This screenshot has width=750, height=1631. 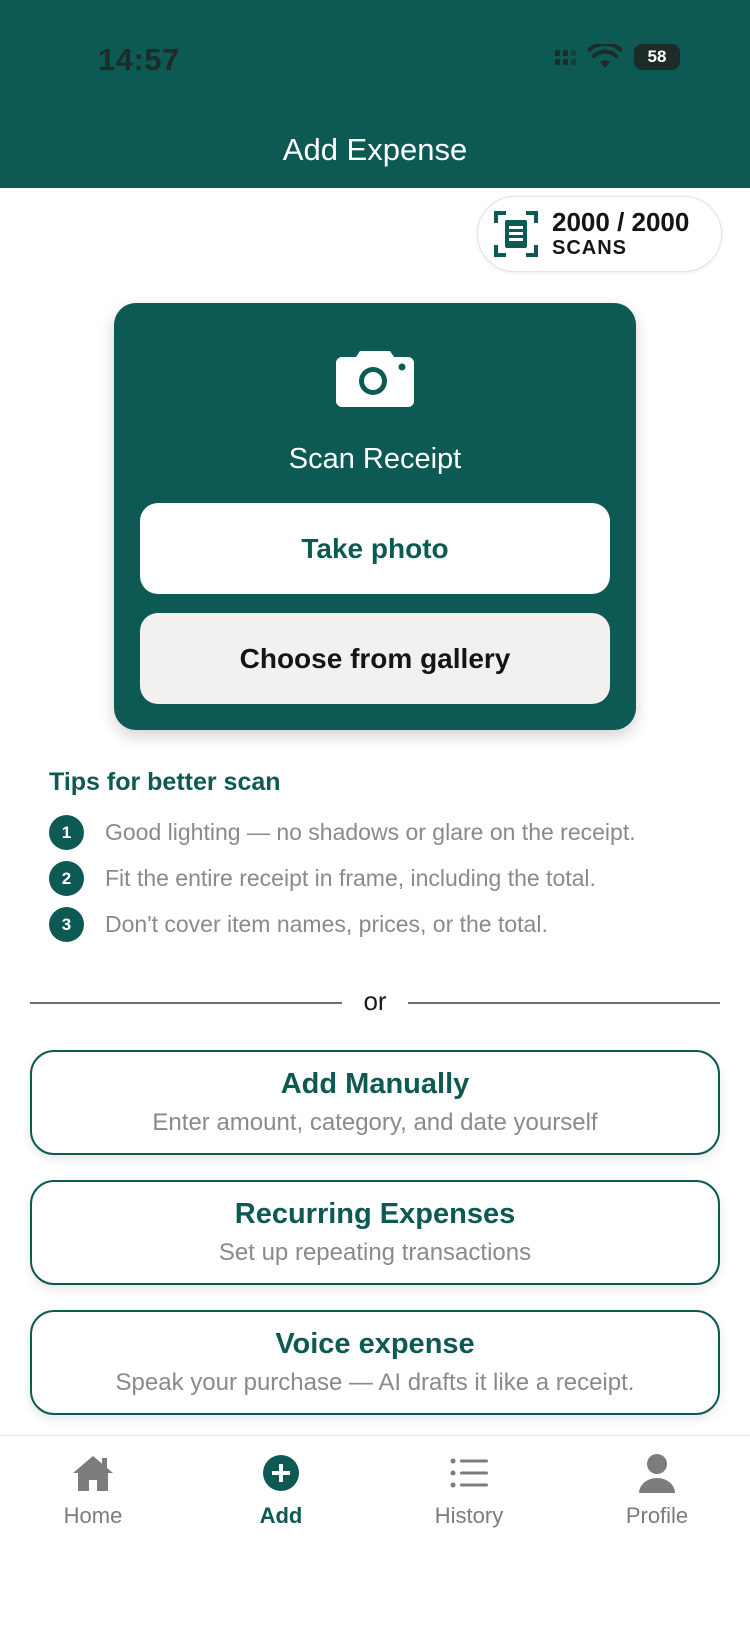 What do you see at coordinates (564, 1003) in the screenshot?
I see `divider-line-right` at bounding box center [564, 1003].